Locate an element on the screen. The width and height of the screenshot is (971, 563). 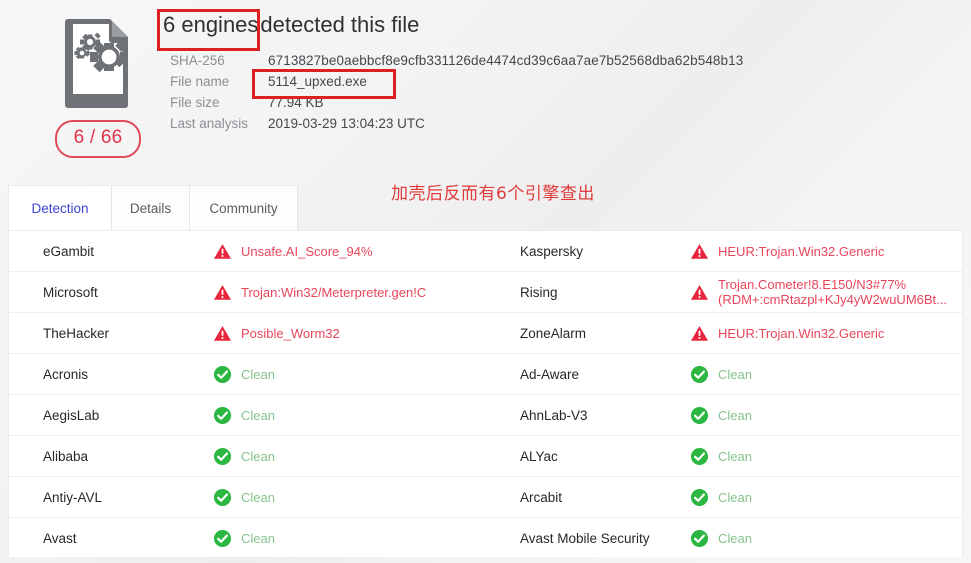
engine-name-cell-left: Avast is located at coordinates (111, 537).